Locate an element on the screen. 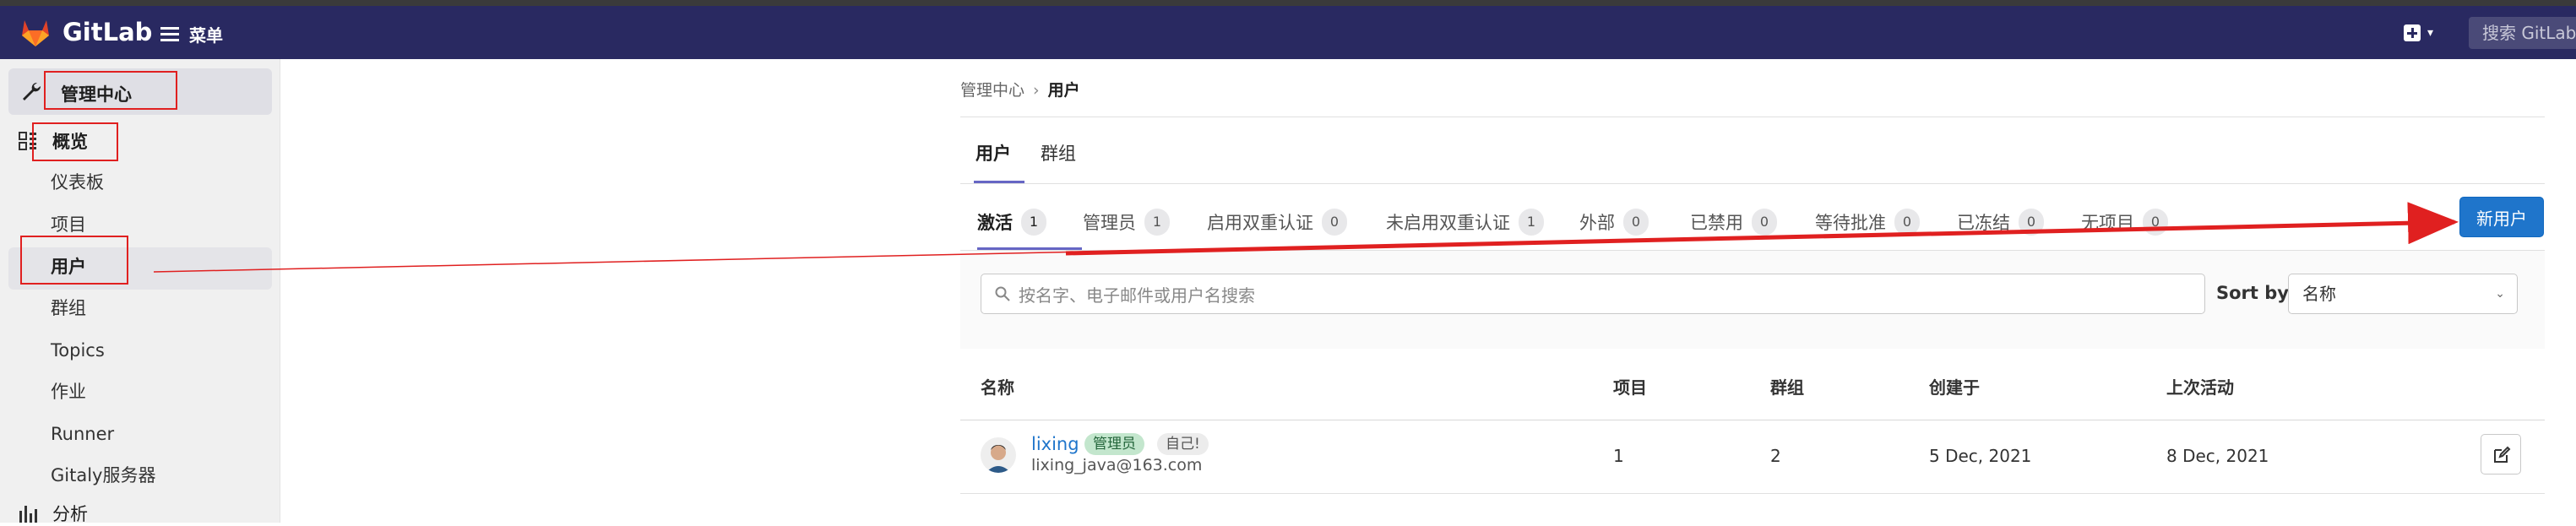 Image resolution: width=2576 pixels, height=526 pixels. menu-button: 菜单 is located at coordinates (191, 34).